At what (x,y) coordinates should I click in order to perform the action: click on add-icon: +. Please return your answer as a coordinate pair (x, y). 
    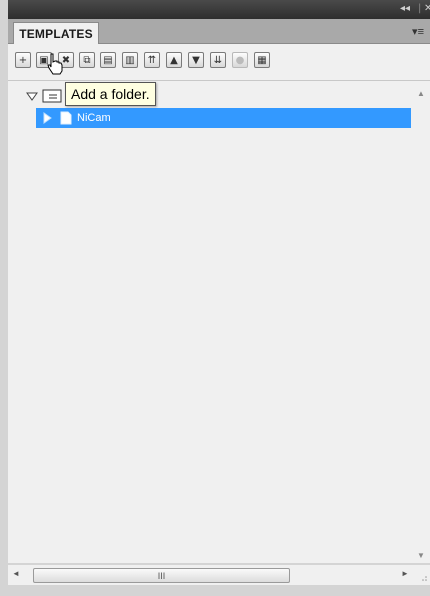
    Looking at the image, I should click on (23, 60).